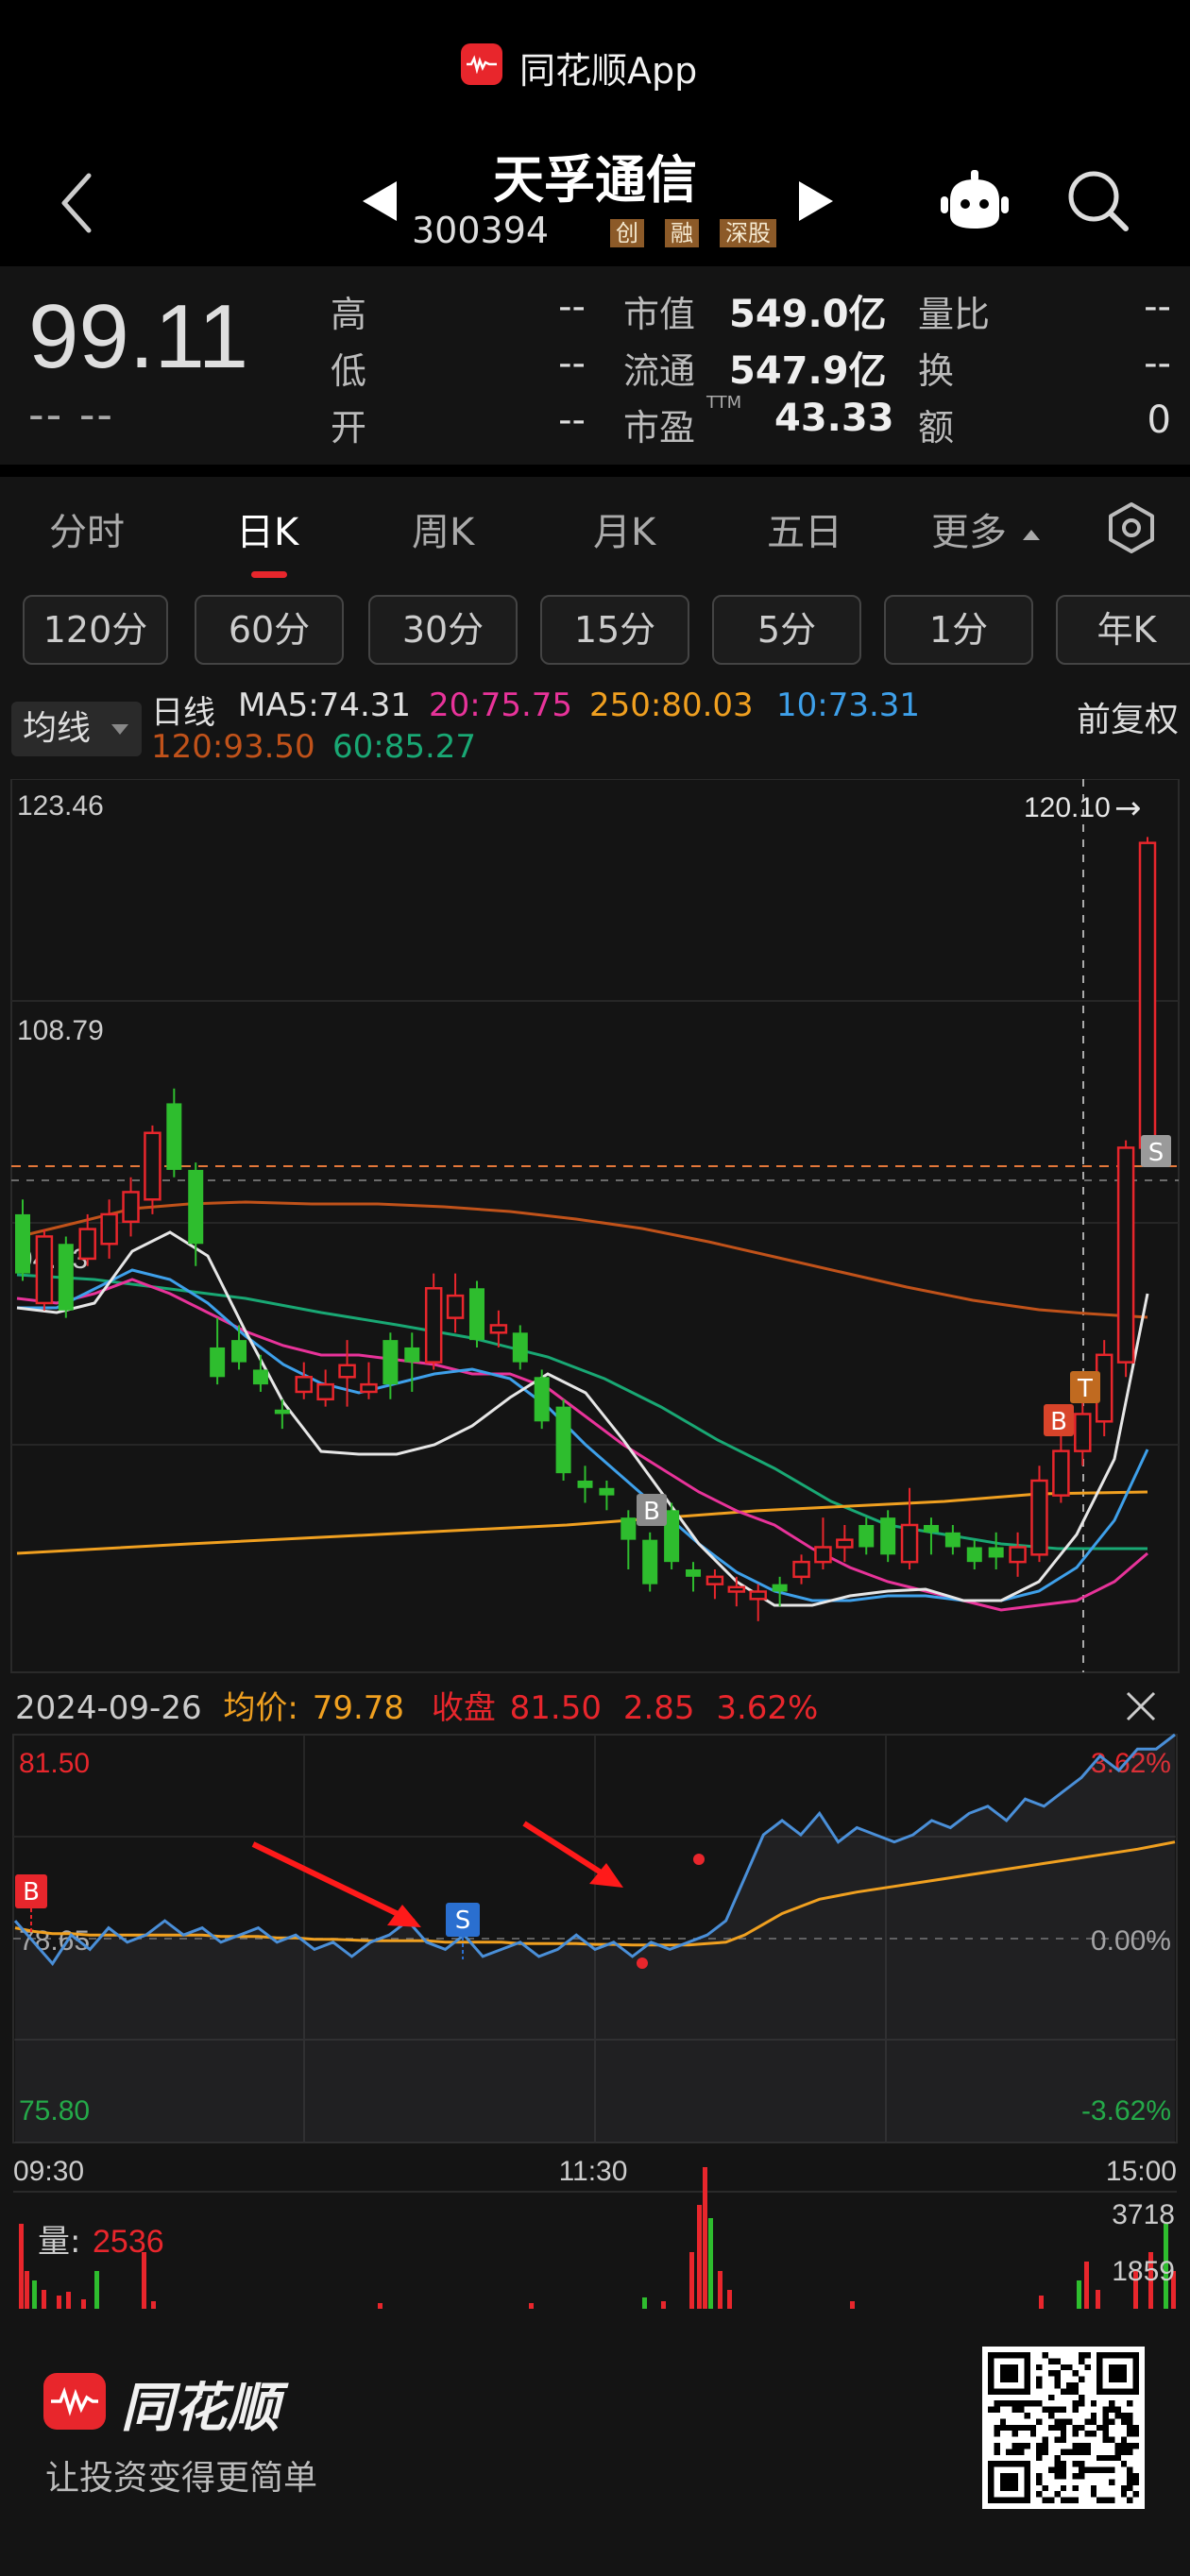 The width and height of the screenshot is (1190, 2576). What do you see at coordinates (1067, 807) in the screenshot?
I see `kline-last-price-label: 120.10` at bounding box center [1067, 807].